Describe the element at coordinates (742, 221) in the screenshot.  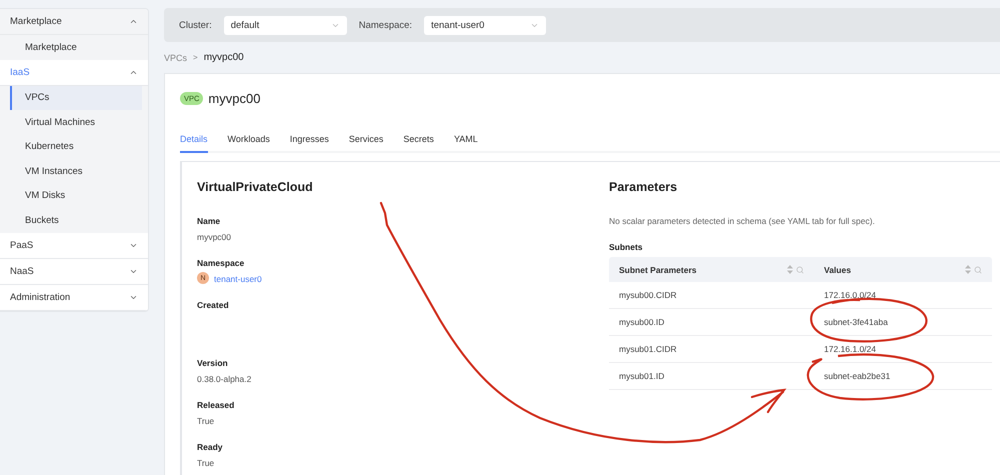
I see `parameters-note: No scalar parameters detected in schema (see YAML tab for full spec).` at that location.